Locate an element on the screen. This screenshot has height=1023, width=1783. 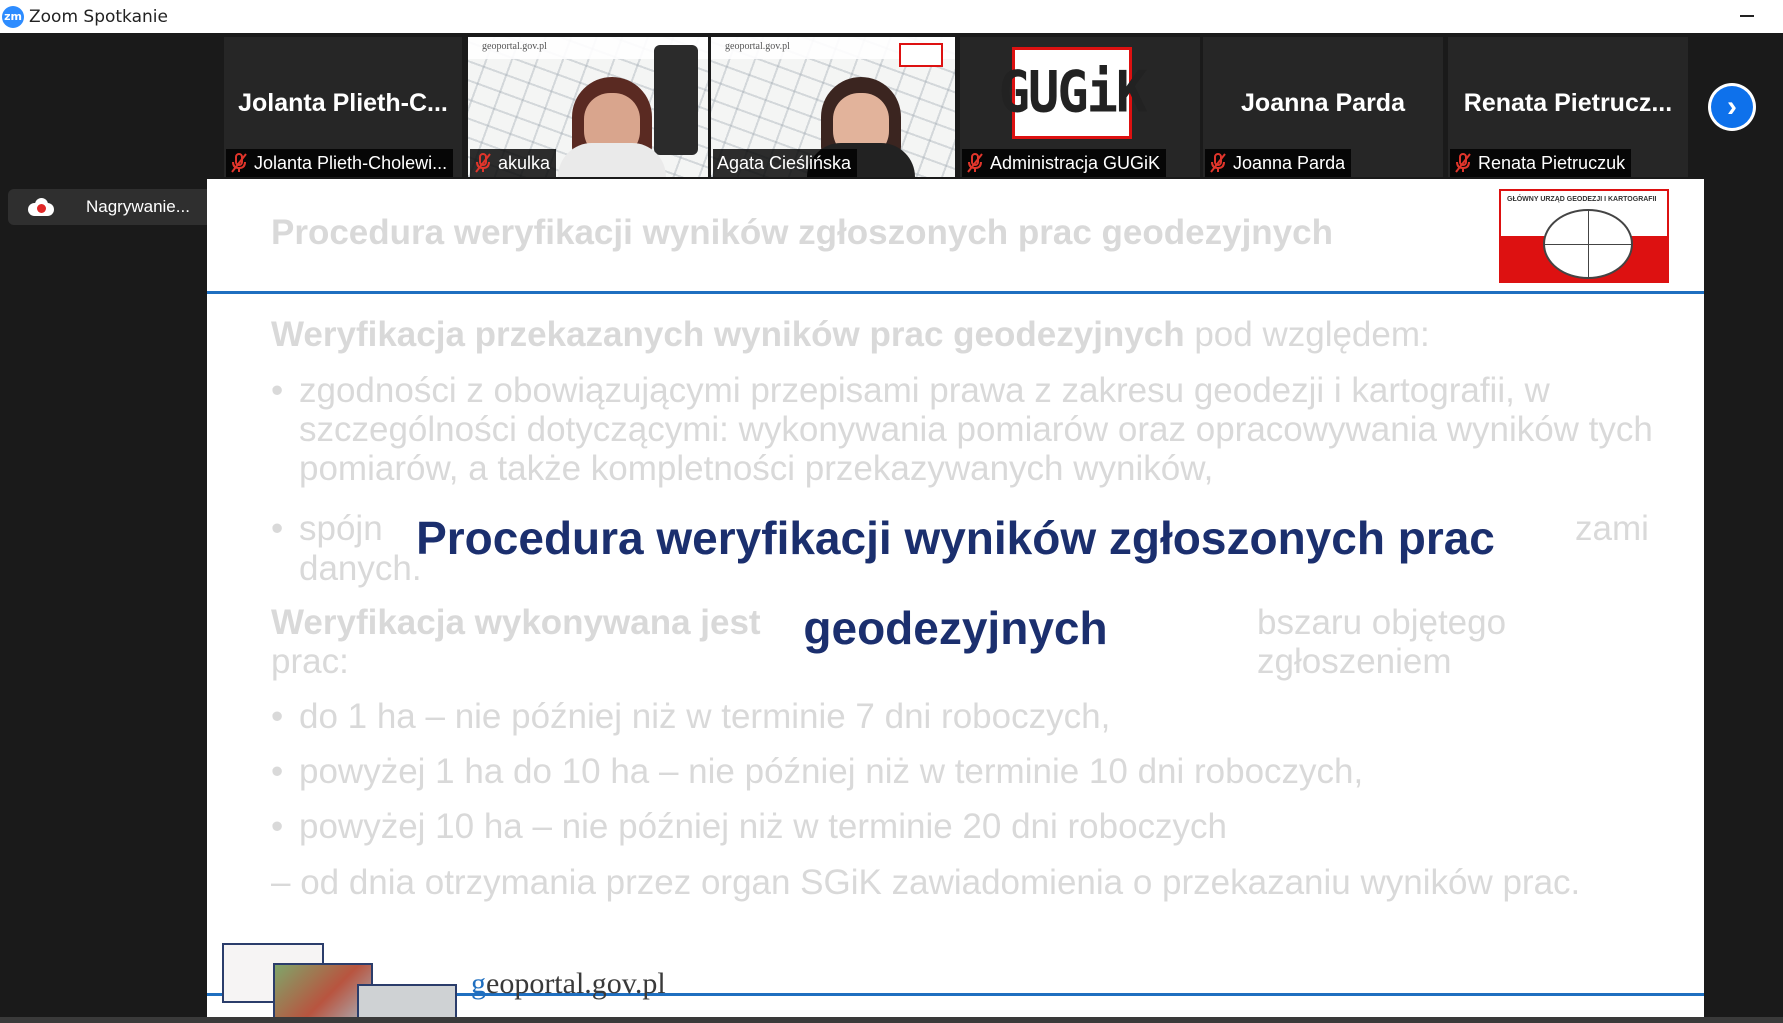
participant-caption: Renata Pietruczuk is located at coordinates (1541, 163).